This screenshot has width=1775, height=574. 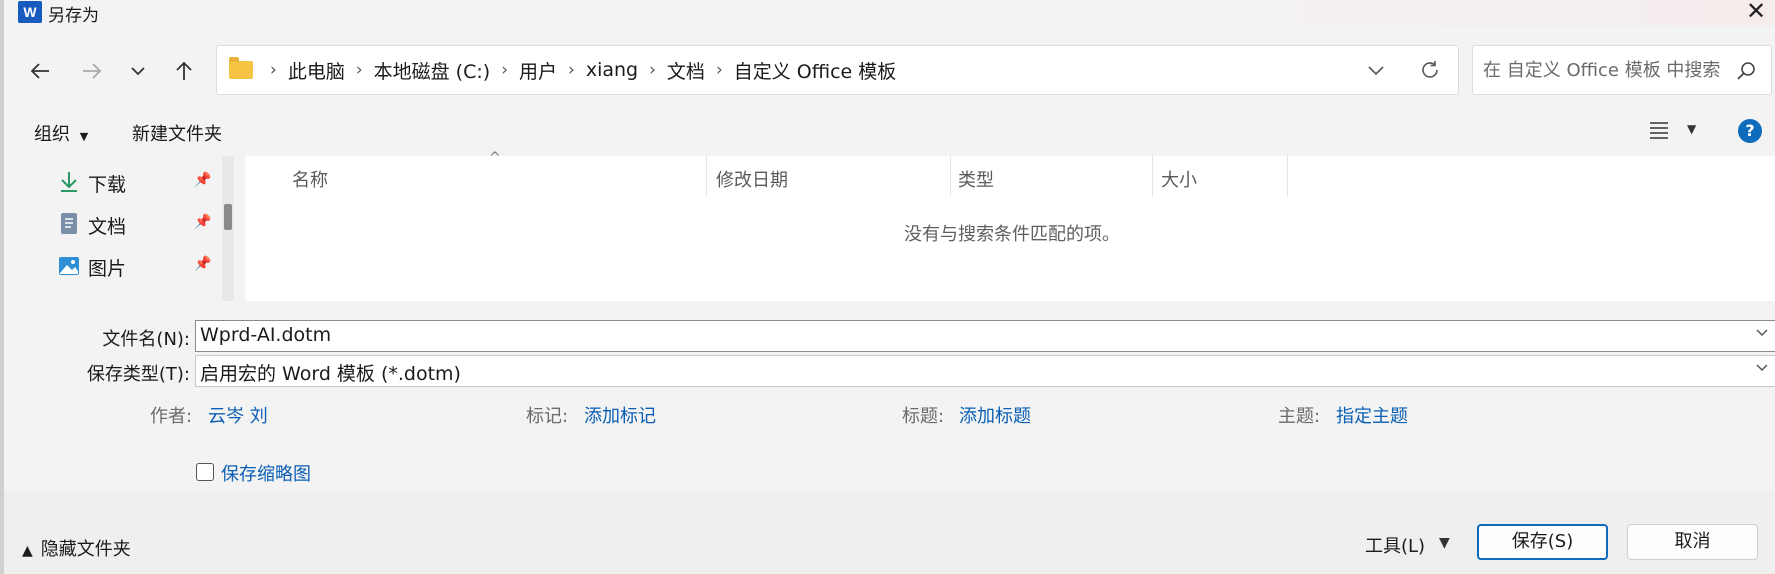 What do you see at coordinates (241, 68) in the screenshot?
I see `folder-icon` at bounding box center [241, 68].